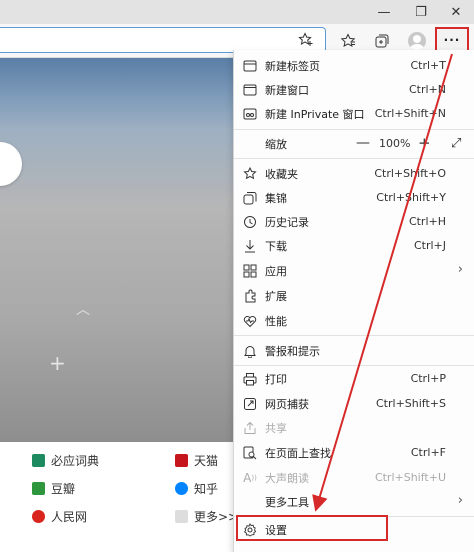 The height and width of the screenshot is (552, 474). Describe the element at coordinates (250, 296) in the screenshot. I see `extensions-icon` at that location.